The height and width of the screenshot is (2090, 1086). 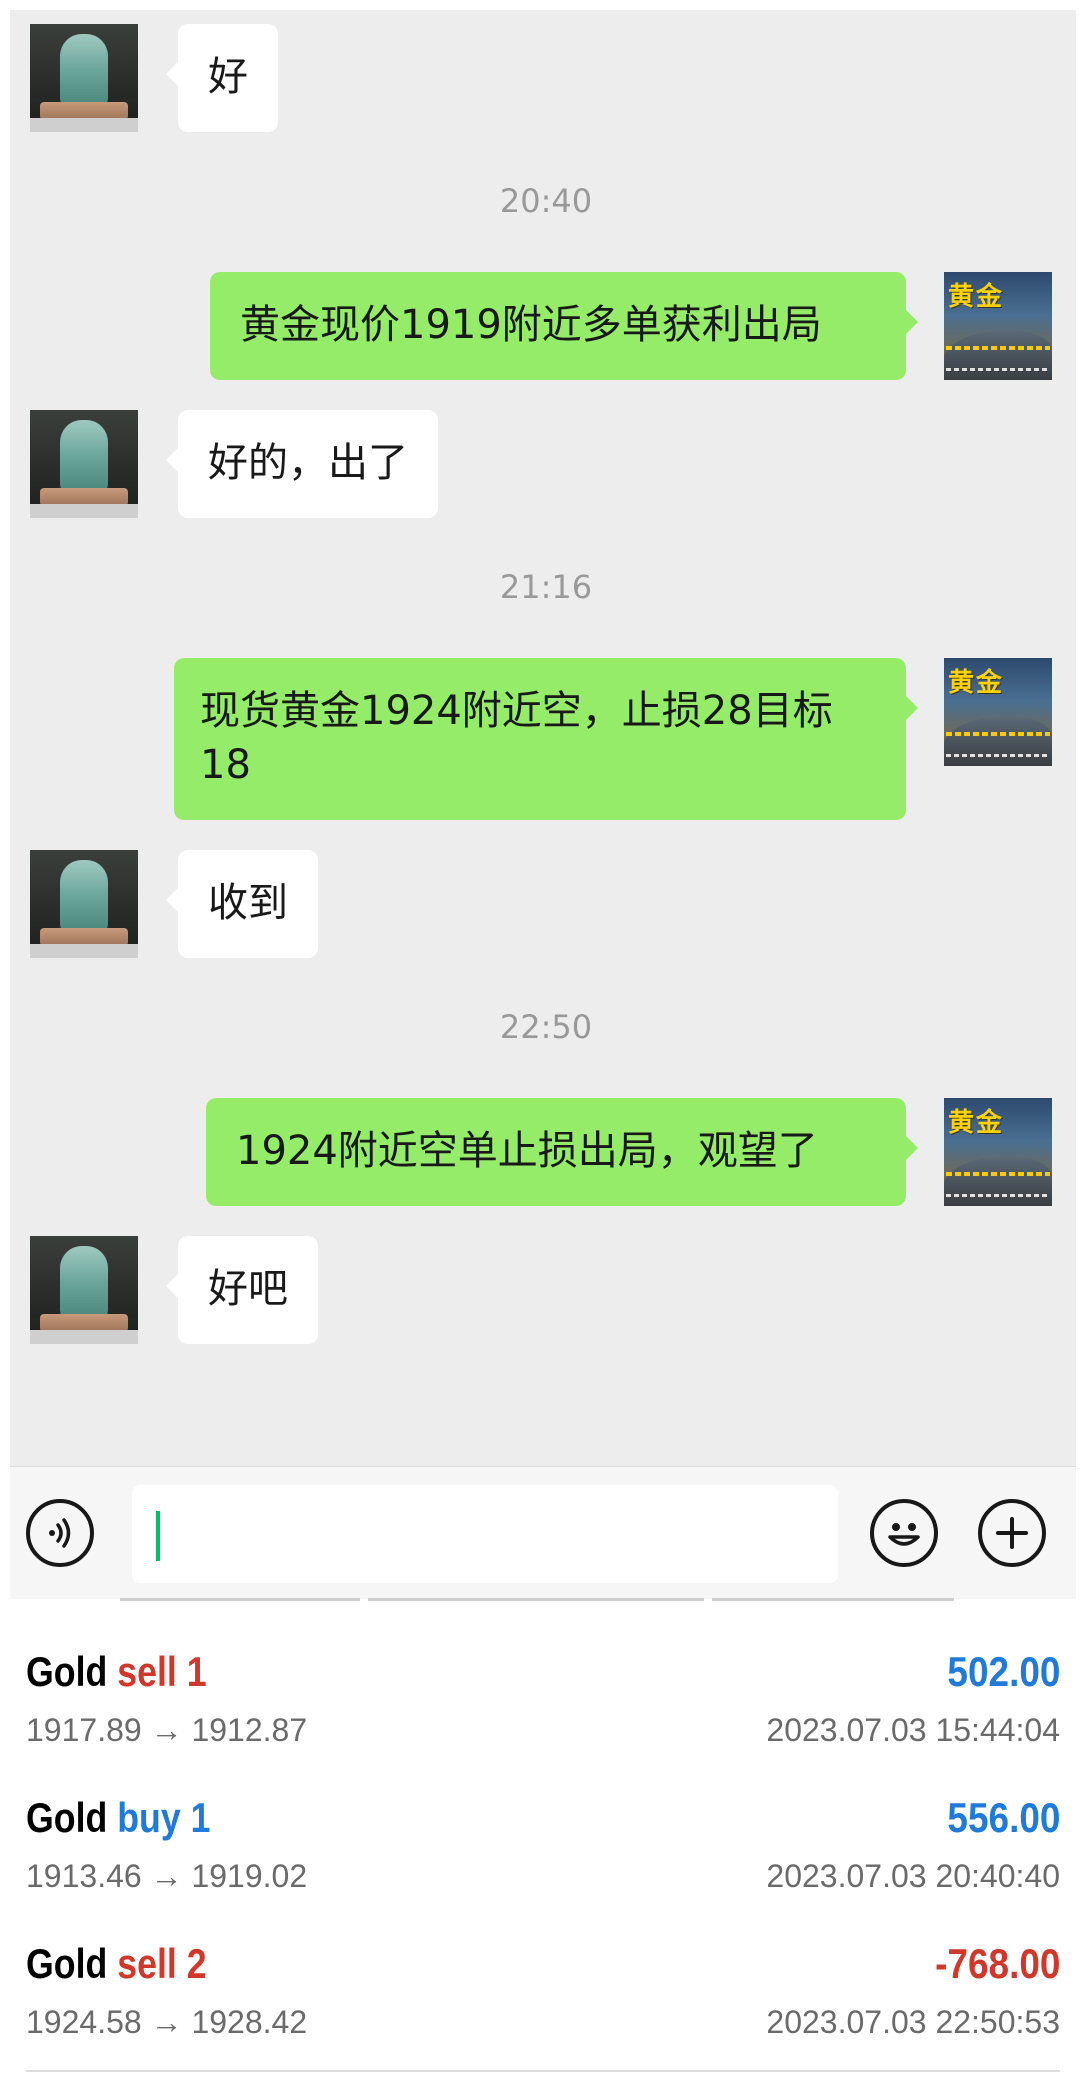 What do you see at coordinates (158, 1536) in the screenshot?
I see `text-caret` at bounding box center [158, 1536].